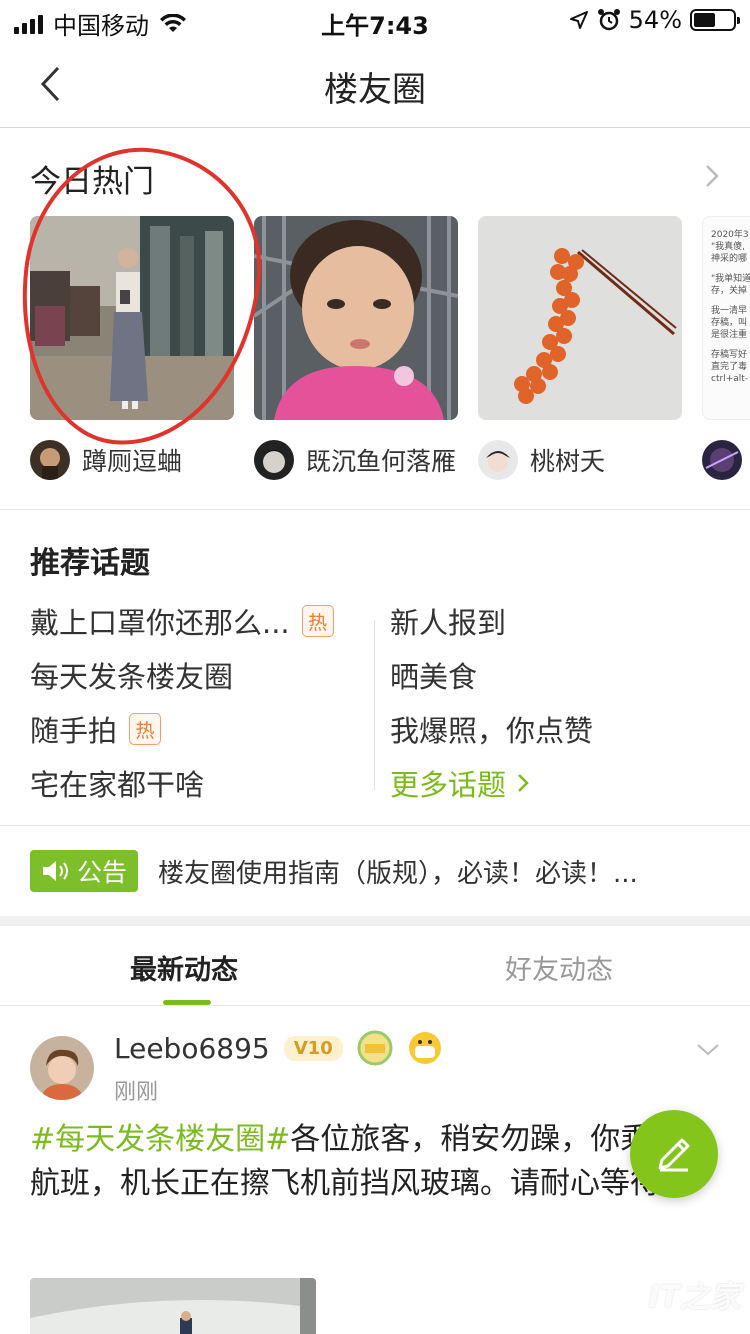 The height and width of the screenshot is (1334, 750). I want to click on topic-label: 我爆照，你点赞, so click(492, 731).